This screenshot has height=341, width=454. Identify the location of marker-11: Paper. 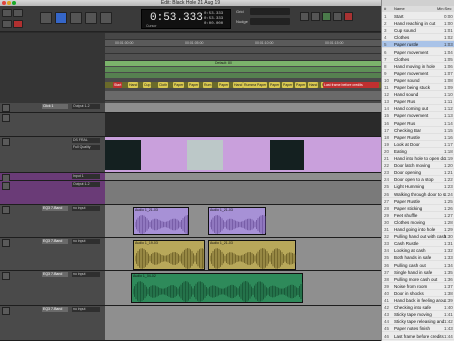
(262, 85).